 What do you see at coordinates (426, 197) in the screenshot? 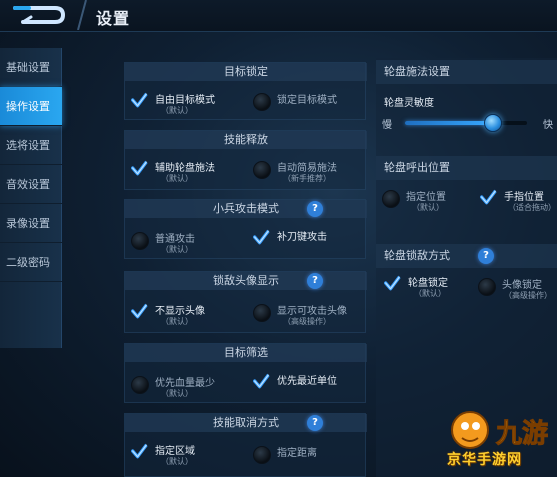
I see `option-label: 指定位置` at bounding box center [426, 197].